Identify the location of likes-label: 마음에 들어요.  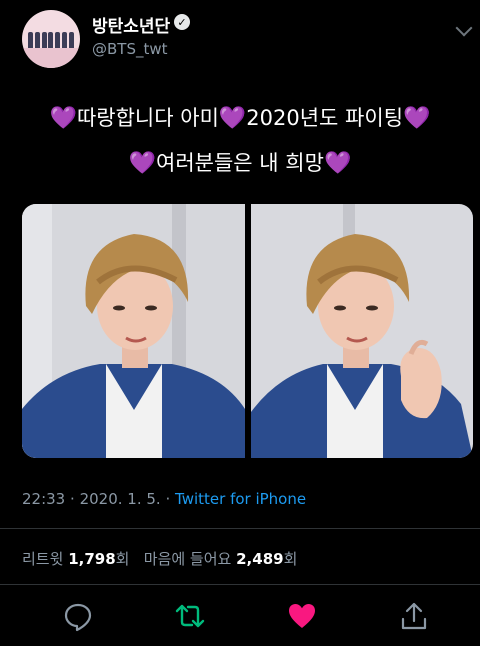
(188, 559).